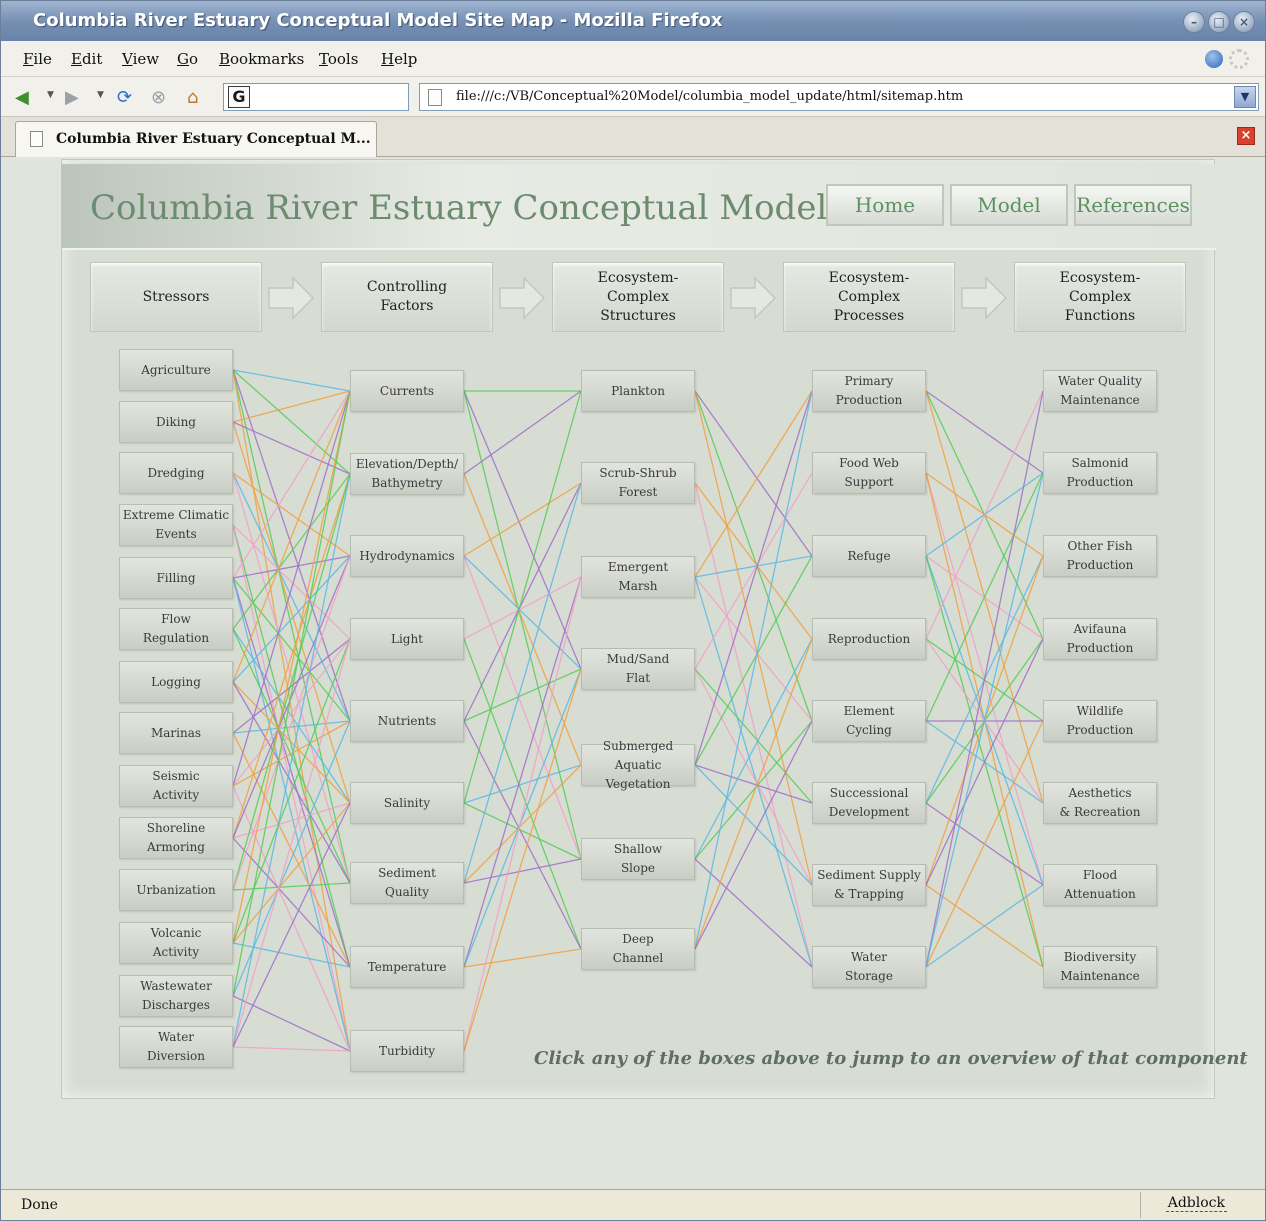 This screenshot has height=1221, width=1266. What do you see at coordinates (638, 949) in the screenshot?
I see `component-box: Deep Channel` at bounding box center [638, 949].